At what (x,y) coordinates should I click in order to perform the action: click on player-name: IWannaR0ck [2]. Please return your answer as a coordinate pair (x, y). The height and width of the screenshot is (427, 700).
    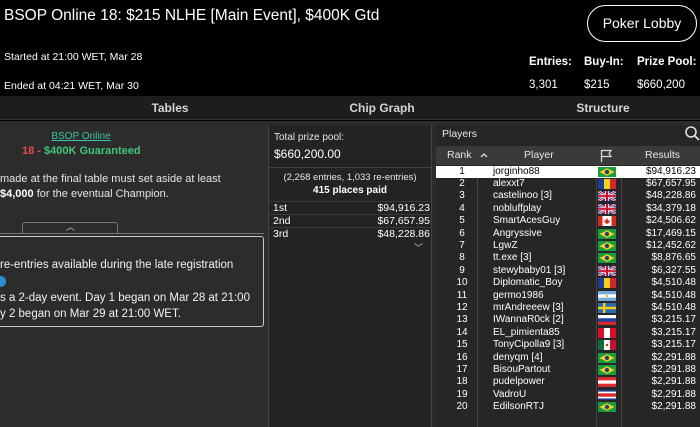
    Looking at the image, I should click on (528, 320).